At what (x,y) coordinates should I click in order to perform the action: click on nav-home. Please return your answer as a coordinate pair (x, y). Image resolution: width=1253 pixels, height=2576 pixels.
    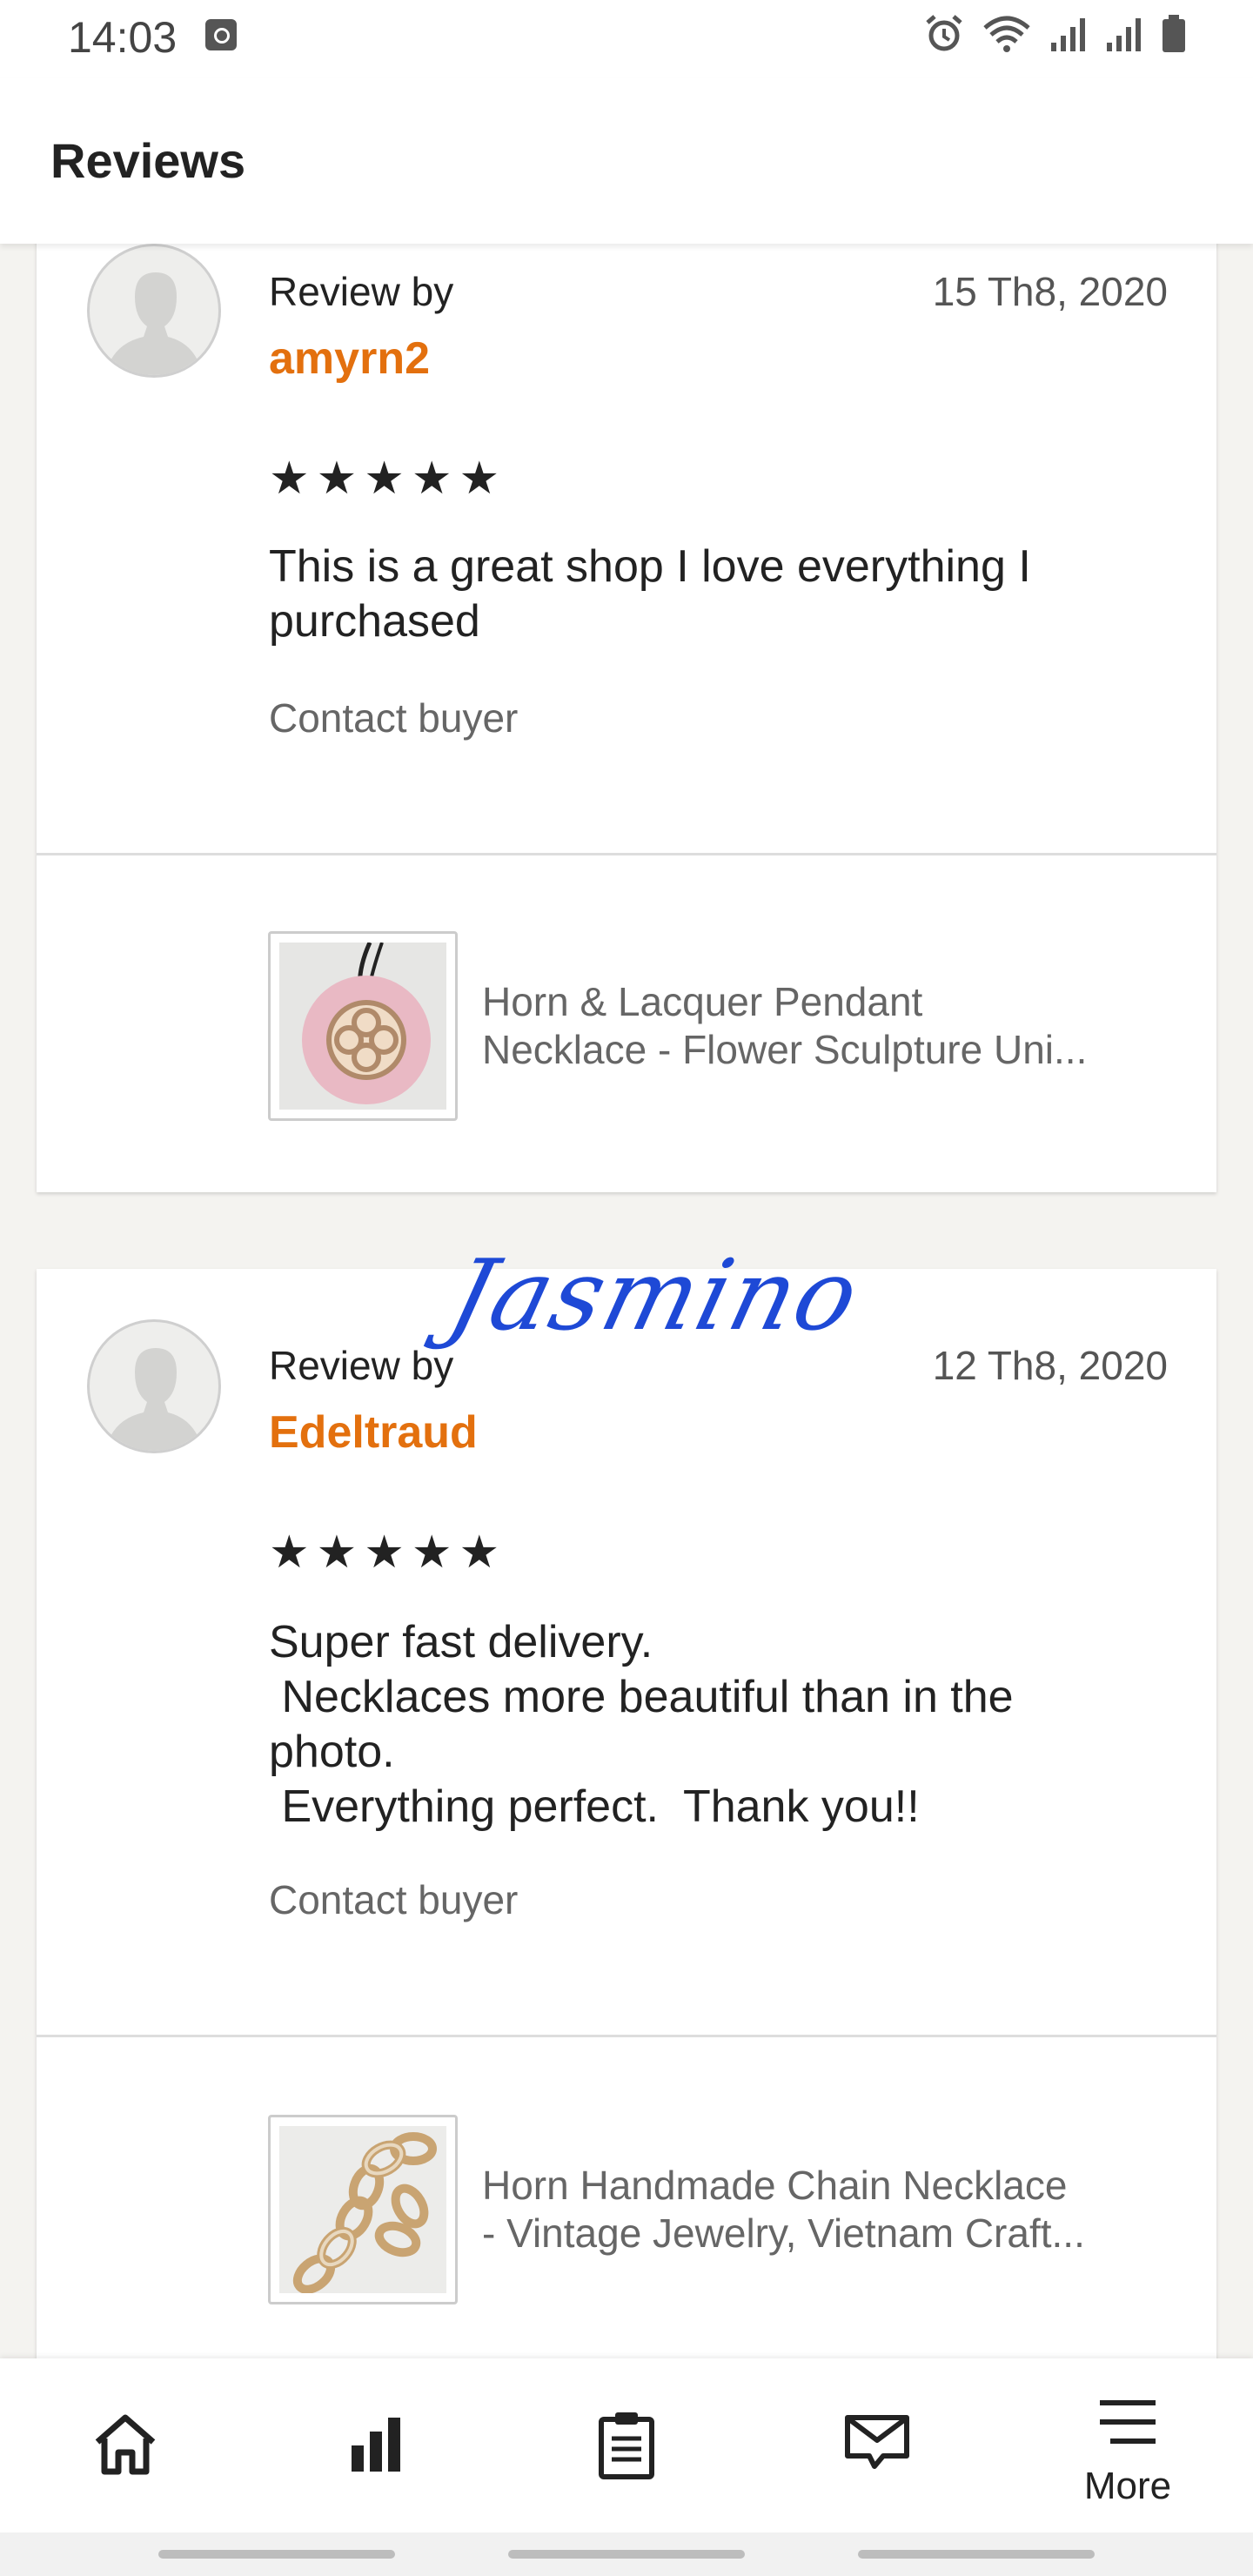
    Looking at the image, I should click on (125, 2445).